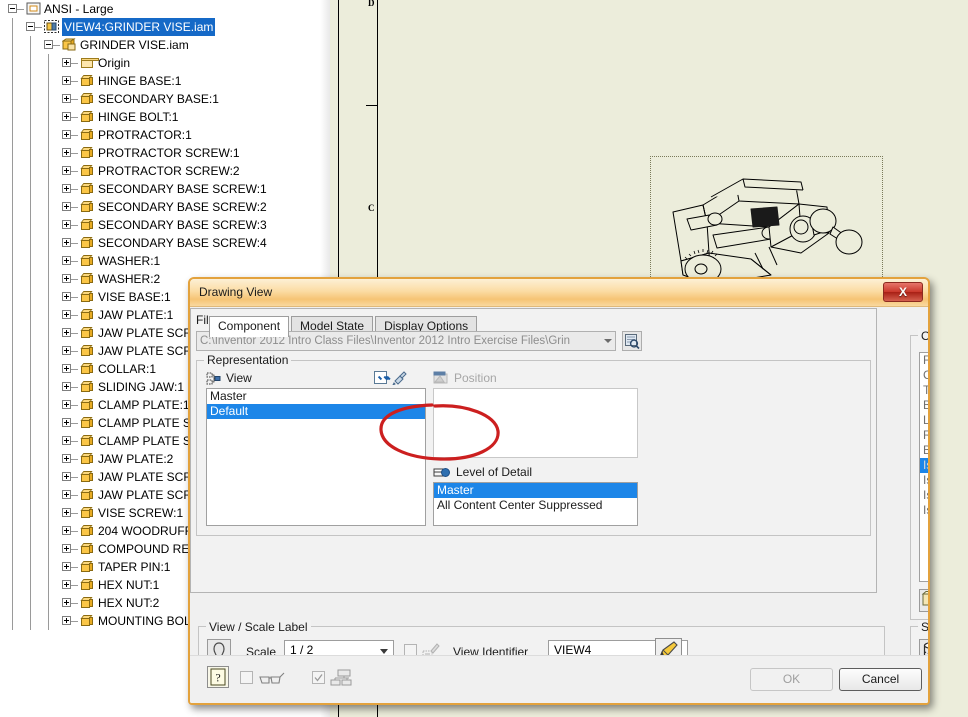  Describe the element at coordinates (165, 243) in the screenshot. I see `tree-item-secondary-base-screw-4: SECONDARY BASE SCREW:4` at that location.